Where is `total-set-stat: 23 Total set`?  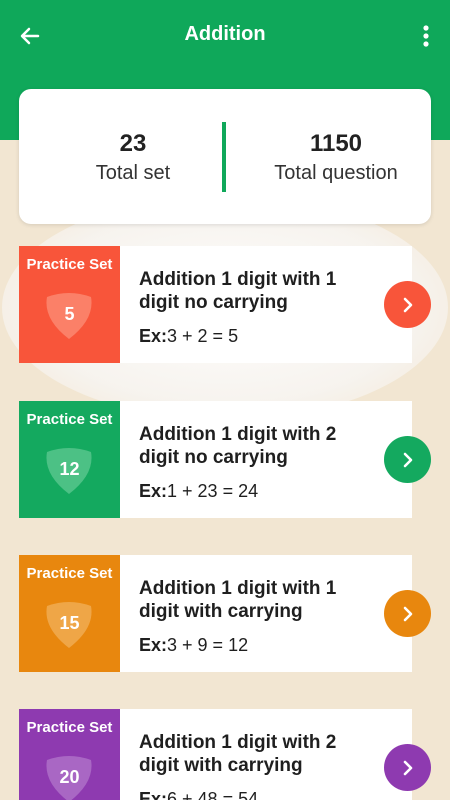
total-set-stat: 23 Total set is located at coordinates (133, 158).